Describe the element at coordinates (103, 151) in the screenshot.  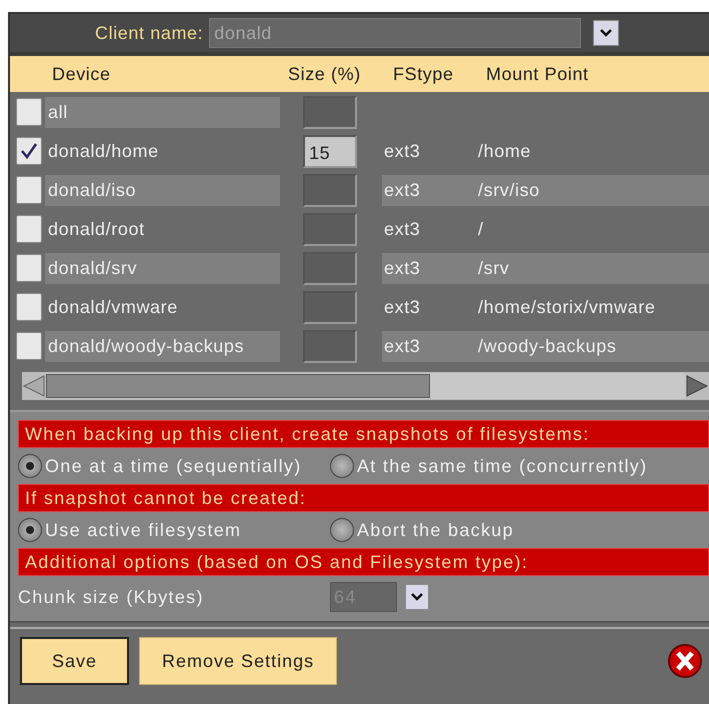
I see `device-cell-text: donald/home` at that location.